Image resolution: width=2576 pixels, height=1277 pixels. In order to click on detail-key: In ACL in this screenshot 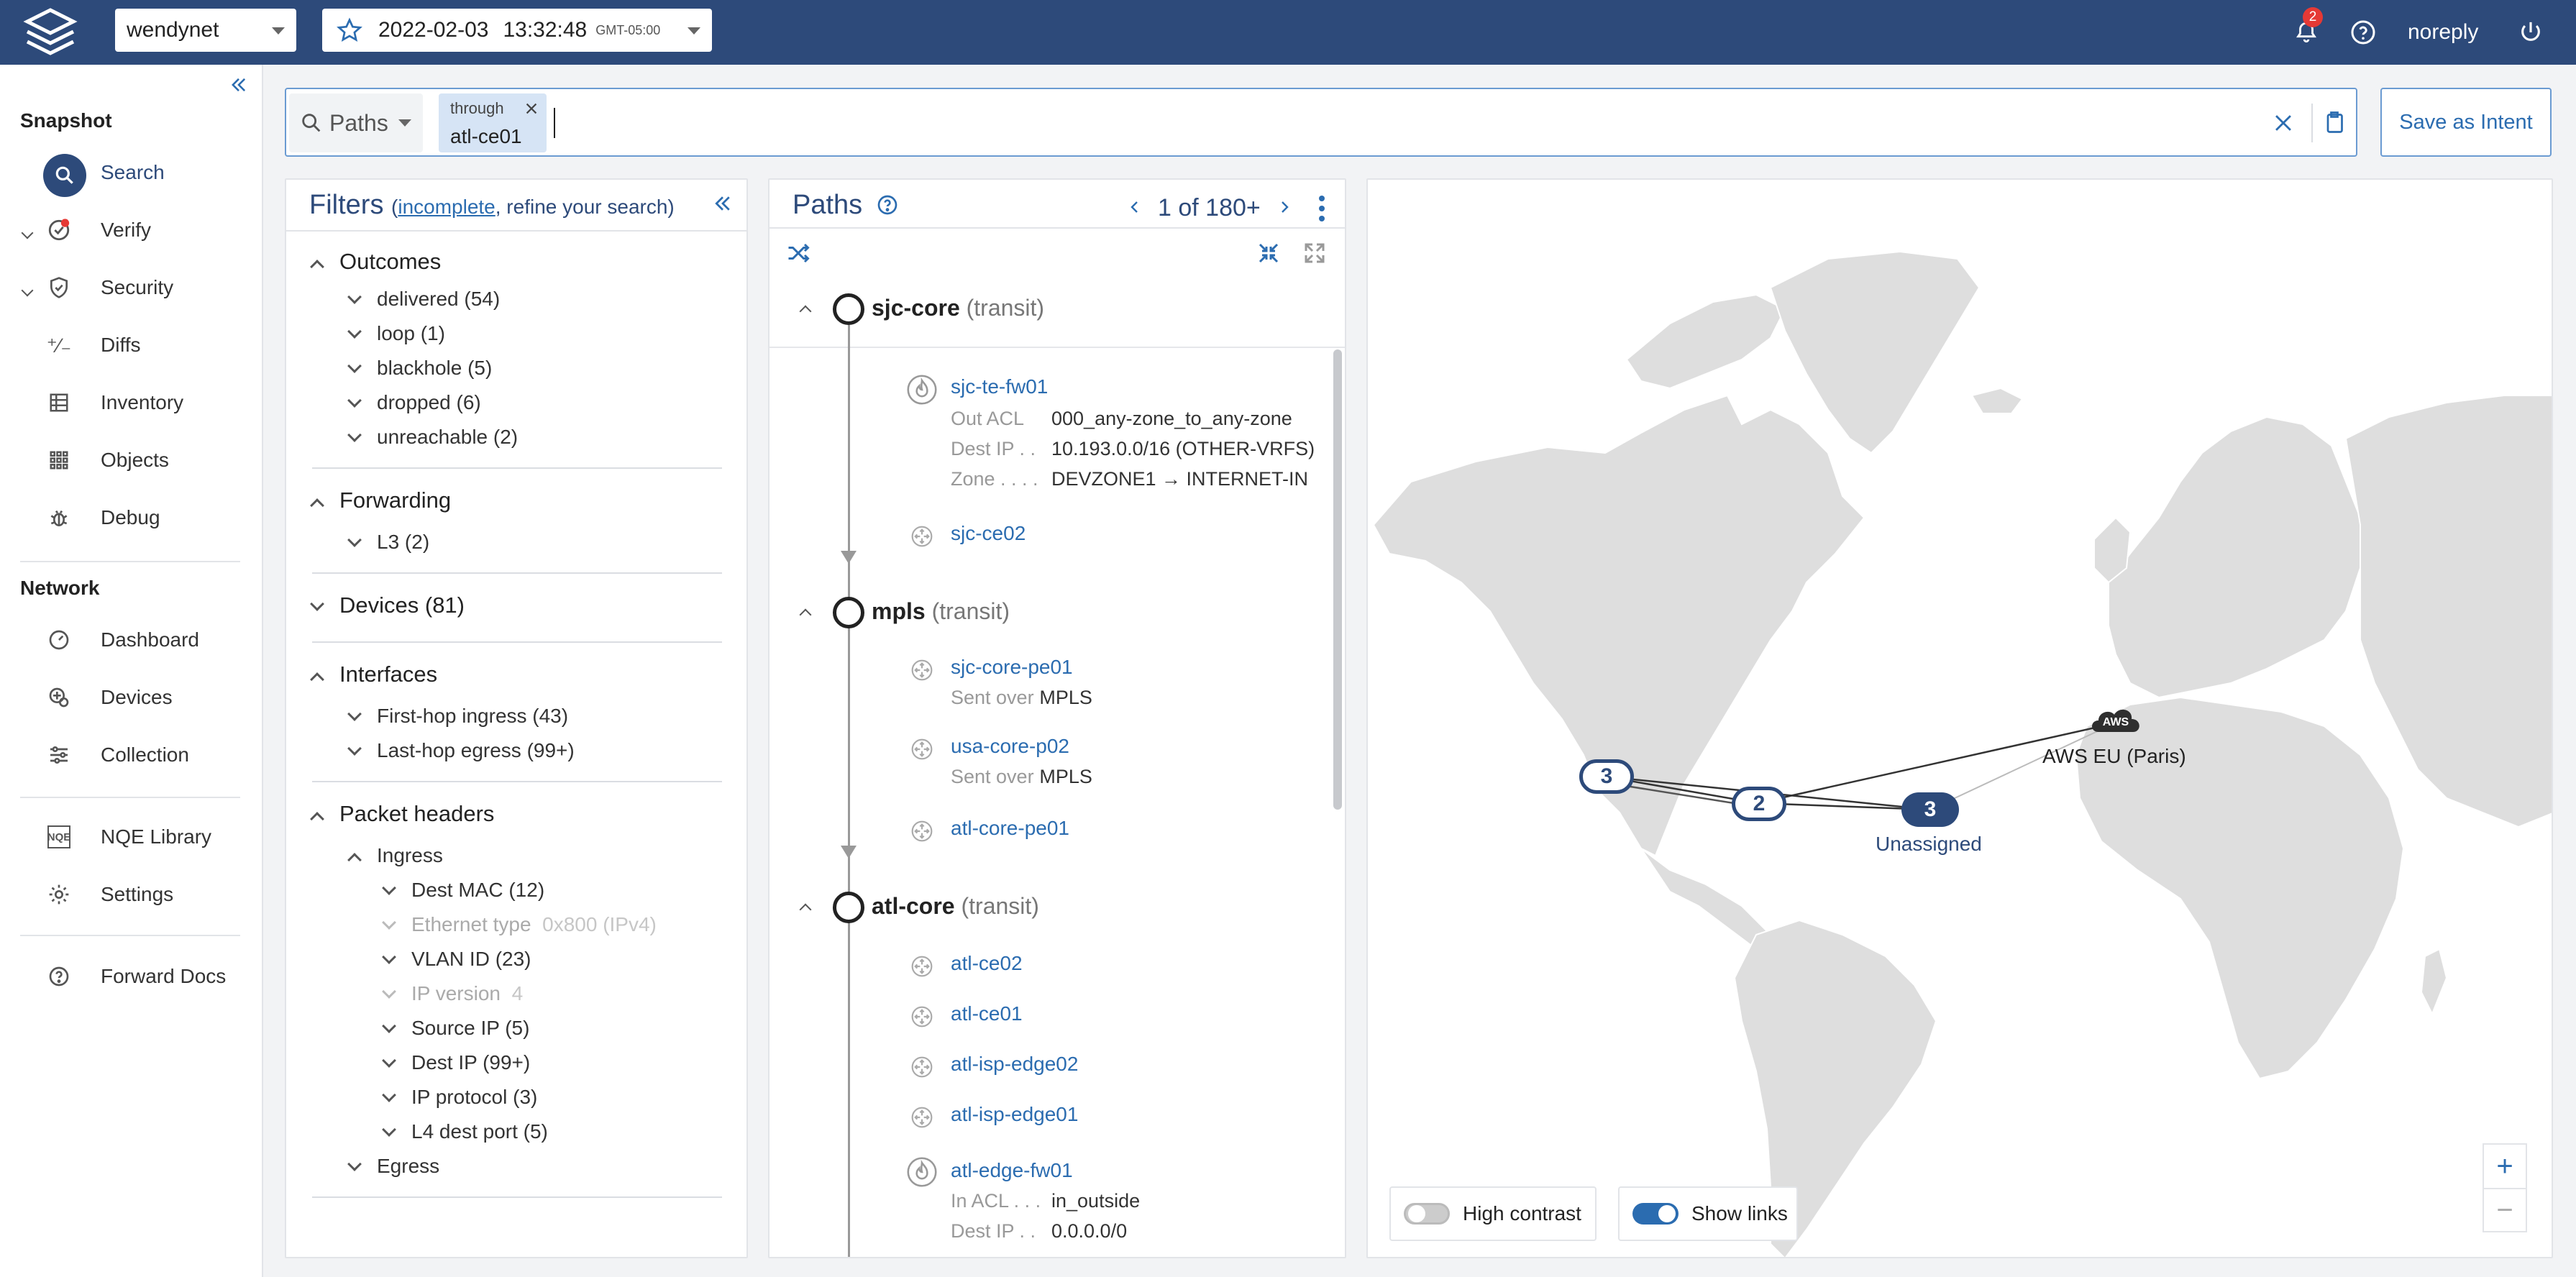, I will do `click(980, 1201)`.